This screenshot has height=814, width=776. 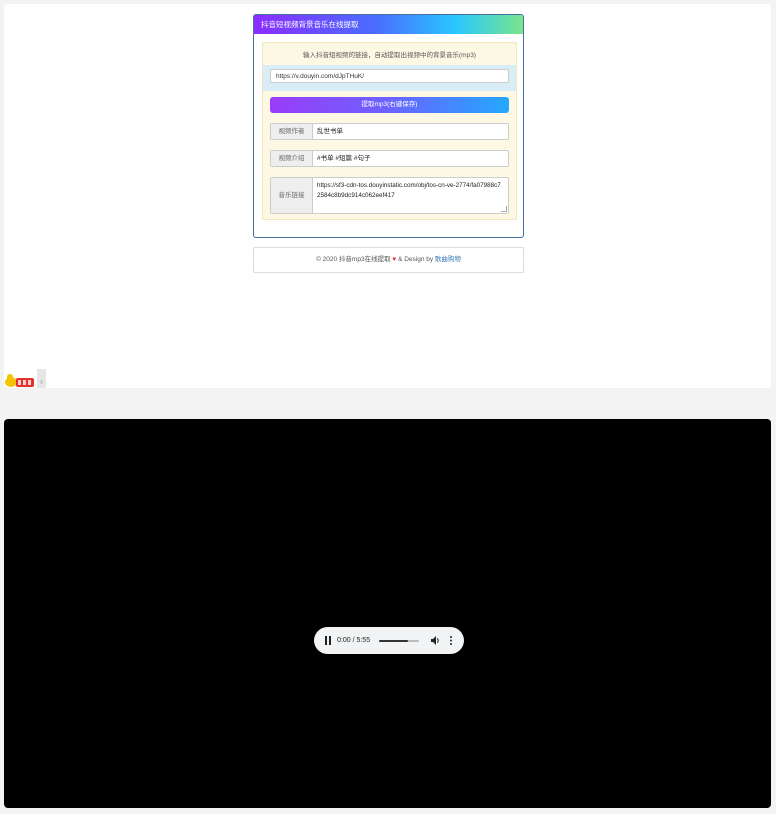 What do you see at coordinates (330, 131) in the screenshot?
I see `author-value: 乱世书单` at bounding box center [330, 131].